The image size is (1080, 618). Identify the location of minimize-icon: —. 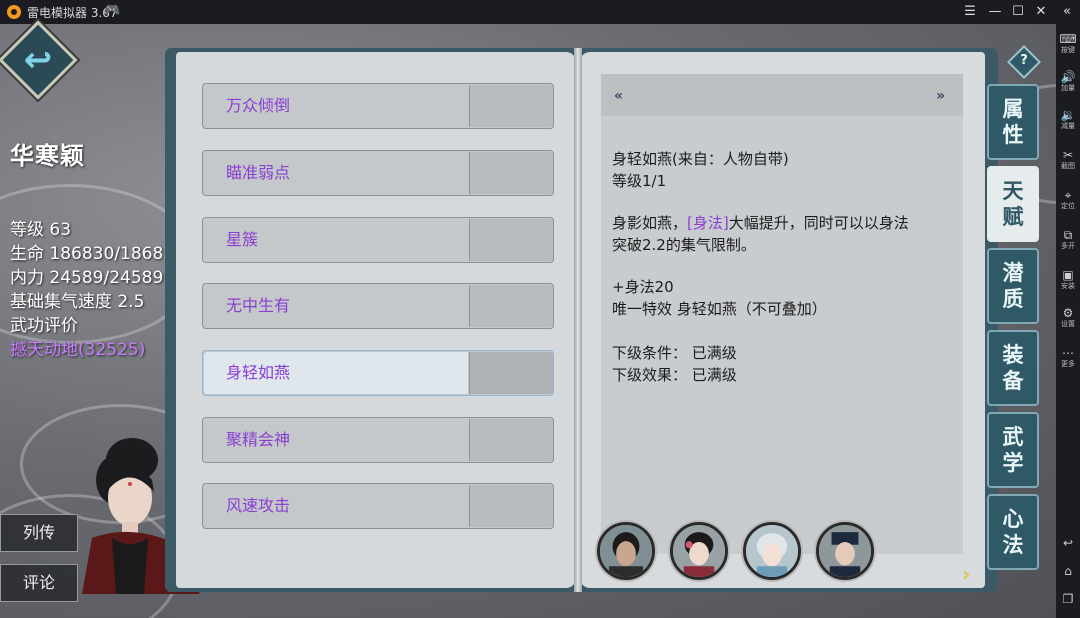
(995, 12).